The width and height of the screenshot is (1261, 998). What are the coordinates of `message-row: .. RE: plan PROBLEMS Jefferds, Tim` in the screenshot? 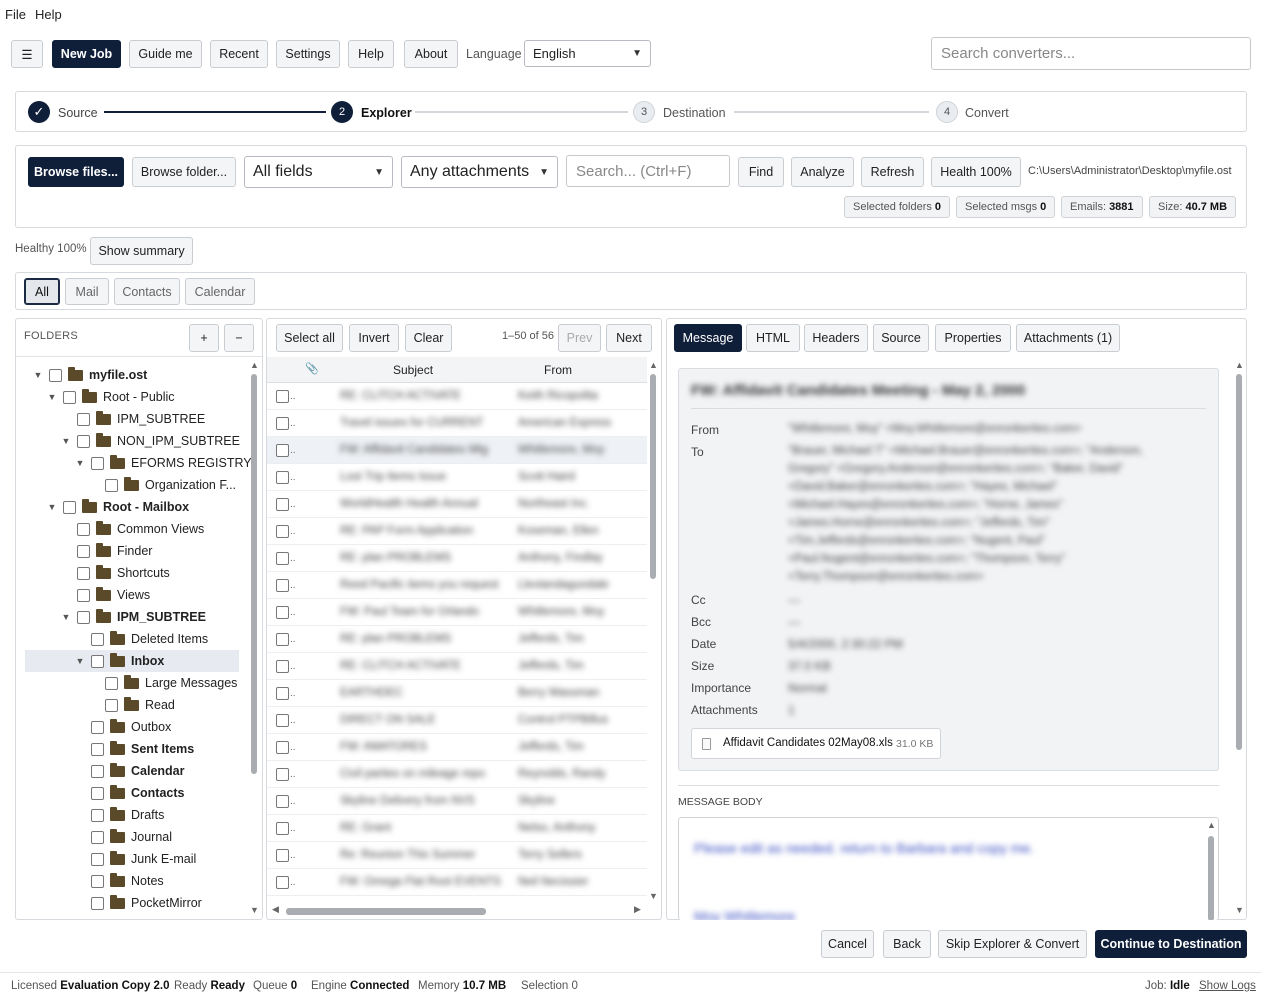 It's located at (457, 639).